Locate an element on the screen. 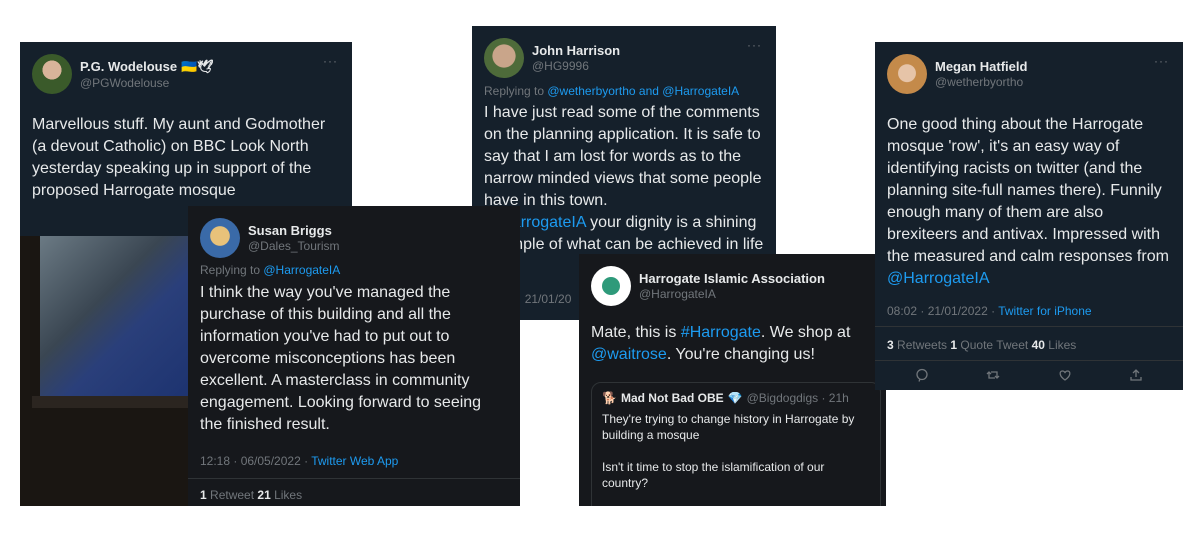  text-part: . You're changing us! is located at coordinates (740, 354).